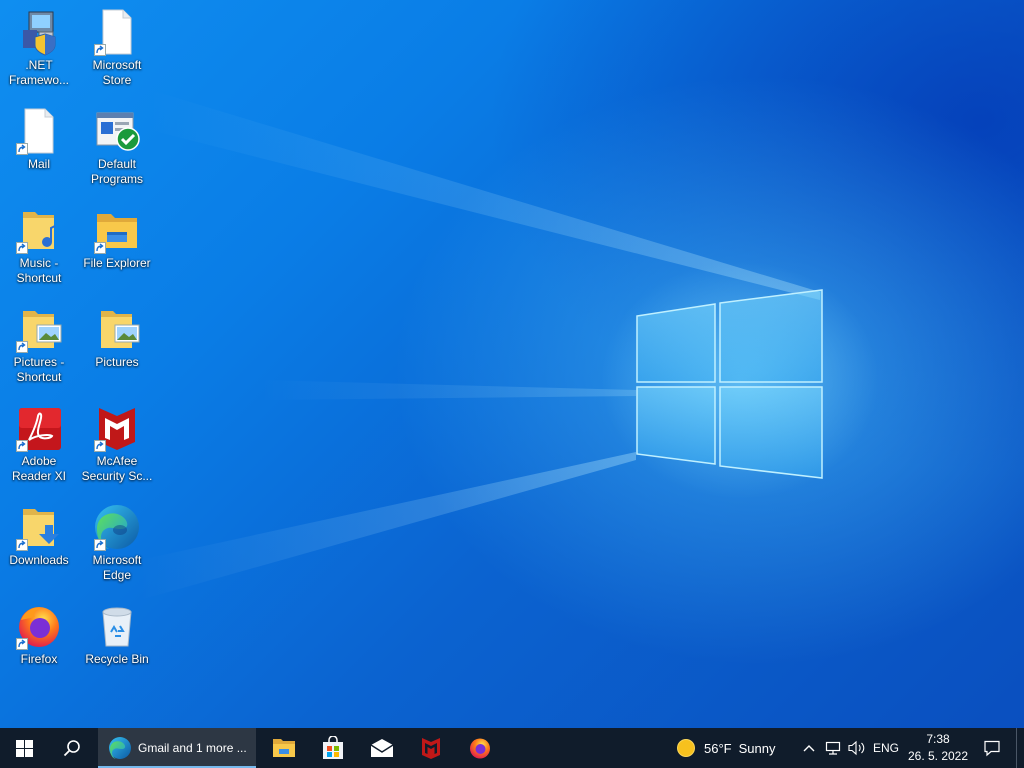 This screenshot has width=1024, height=768. I want to click on show-desktop-button, so click(1020, 748).